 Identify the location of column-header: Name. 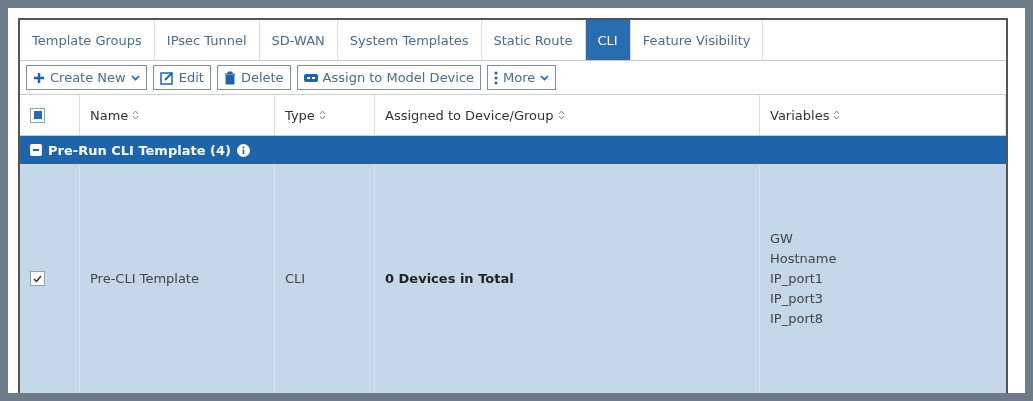
(109, 115).